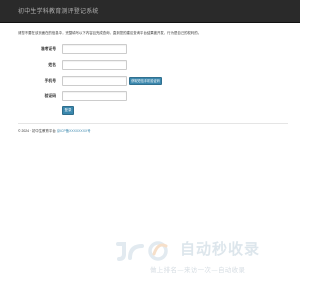 The width and height of the screenshot is (320, 300). Describe the element at coordinates (94, 65) in the screenshot. I see `name-input` at that location.